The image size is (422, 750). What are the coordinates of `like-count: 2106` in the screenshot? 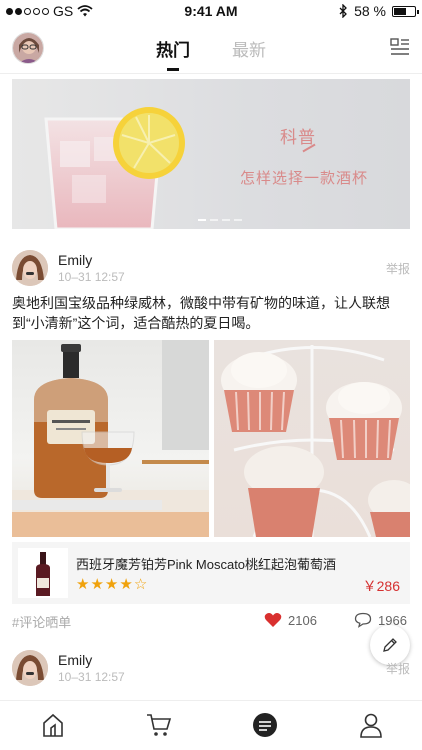 It's located at (302, 620).